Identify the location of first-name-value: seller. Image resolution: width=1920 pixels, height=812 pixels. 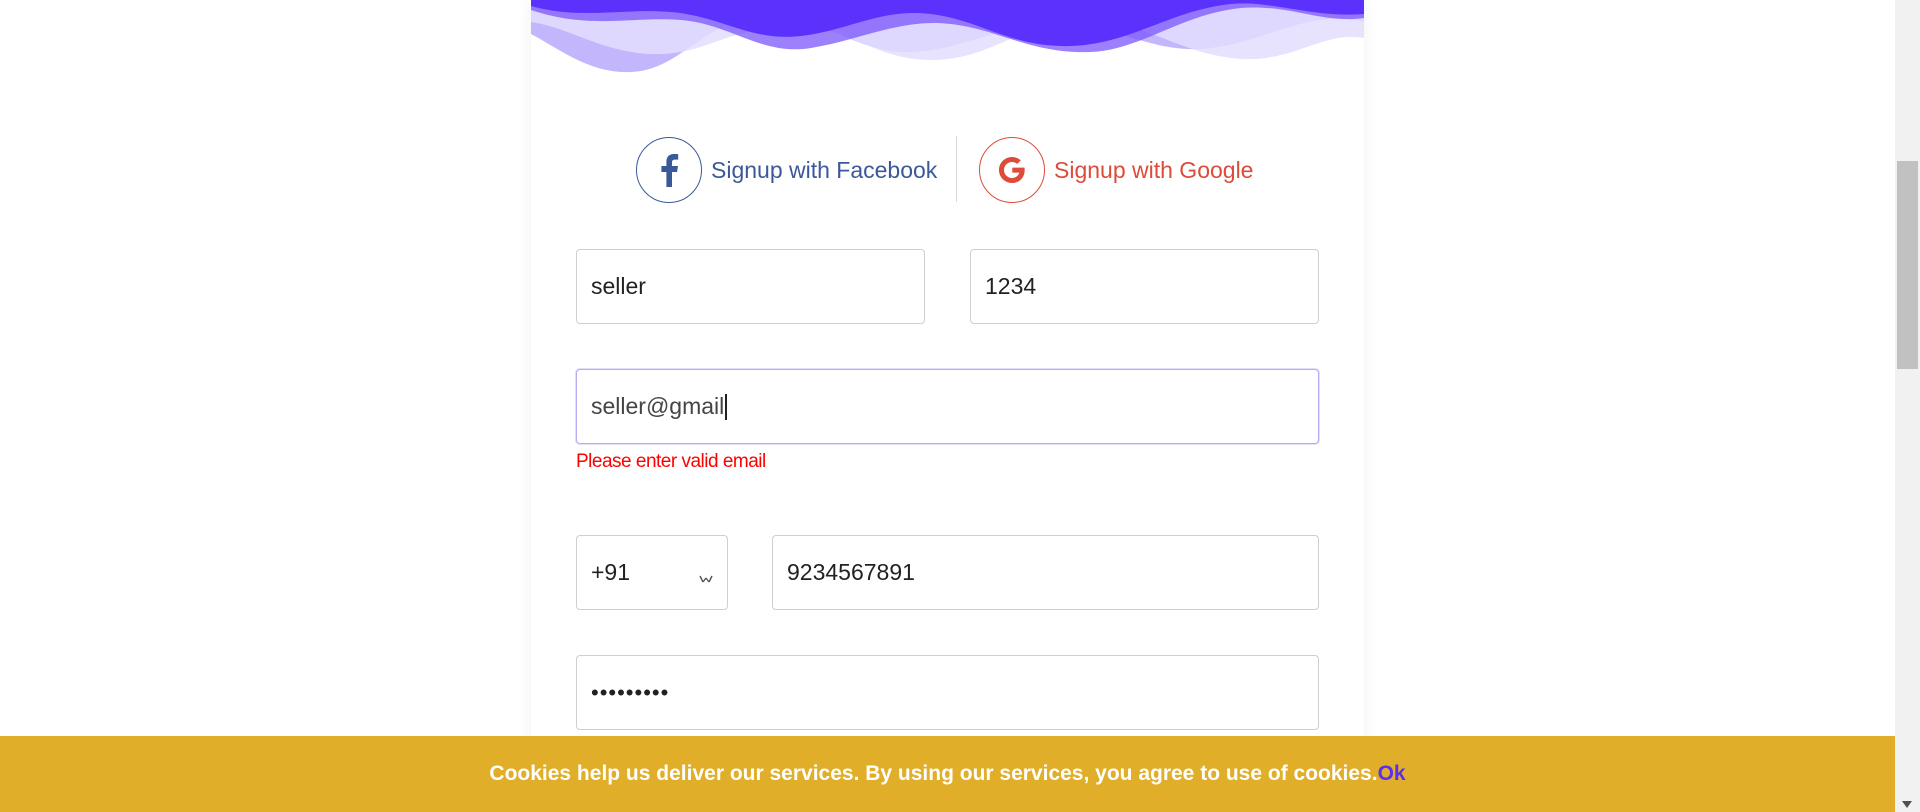
(618, 286).